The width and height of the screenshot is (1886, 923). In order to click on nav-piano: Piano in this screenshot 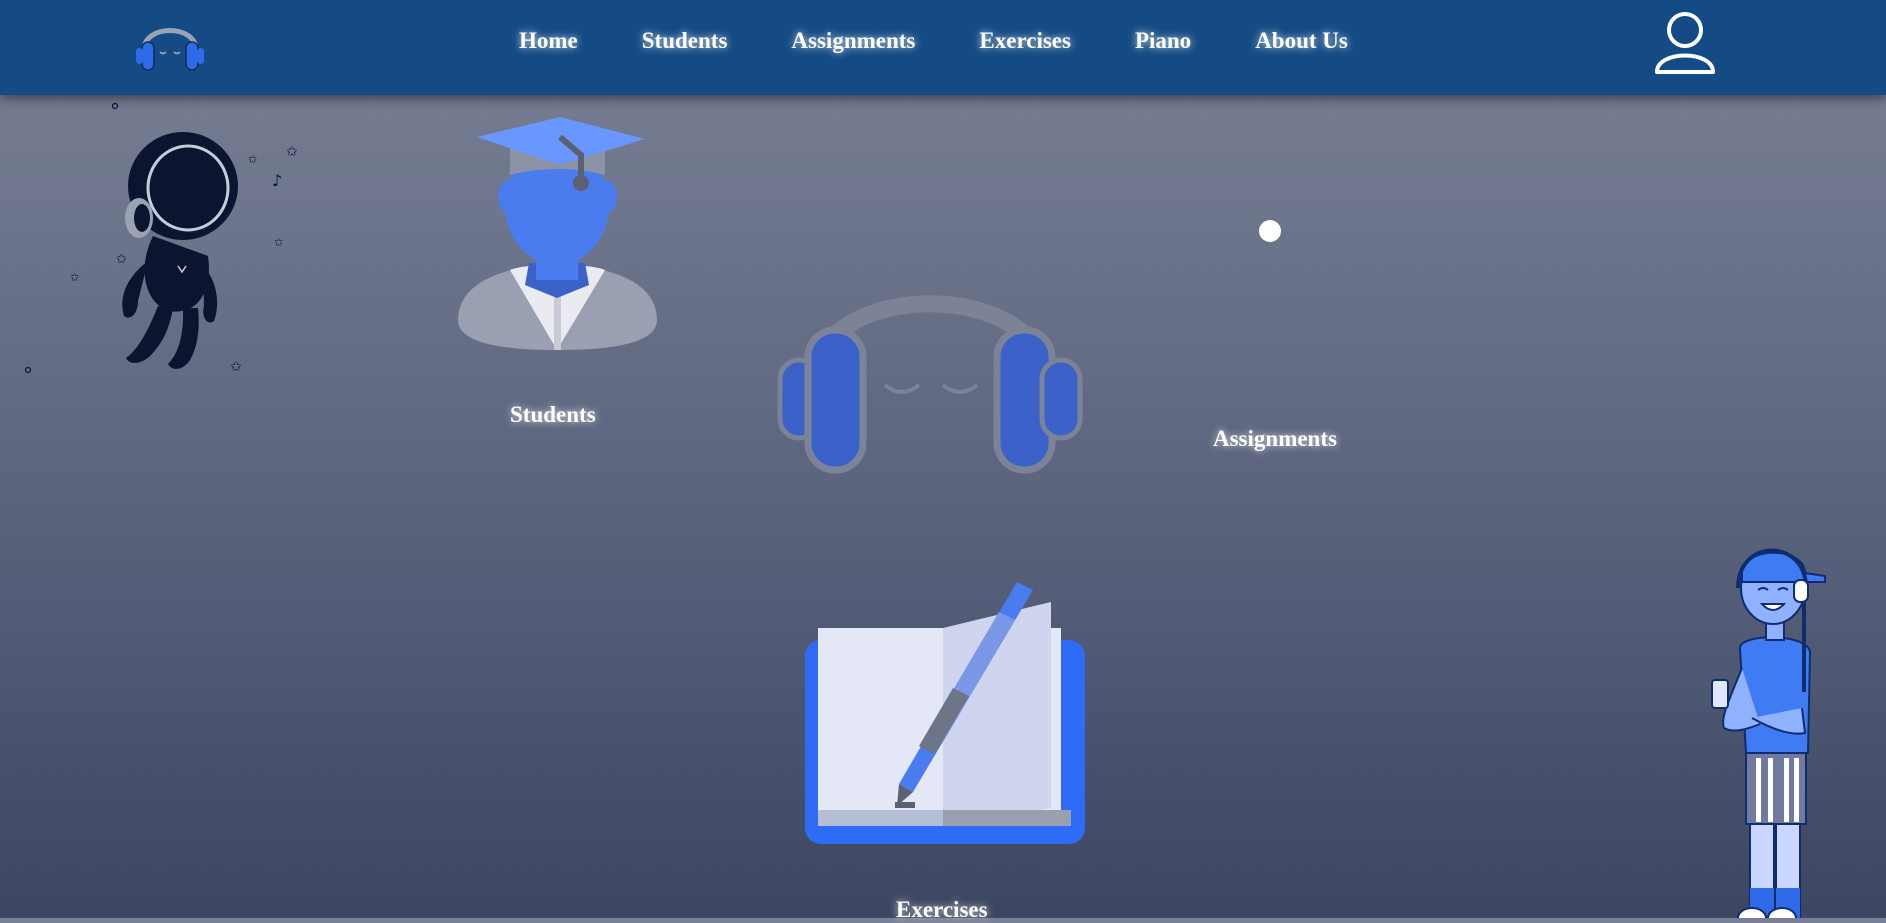, I will do `click(1163, 41)`.